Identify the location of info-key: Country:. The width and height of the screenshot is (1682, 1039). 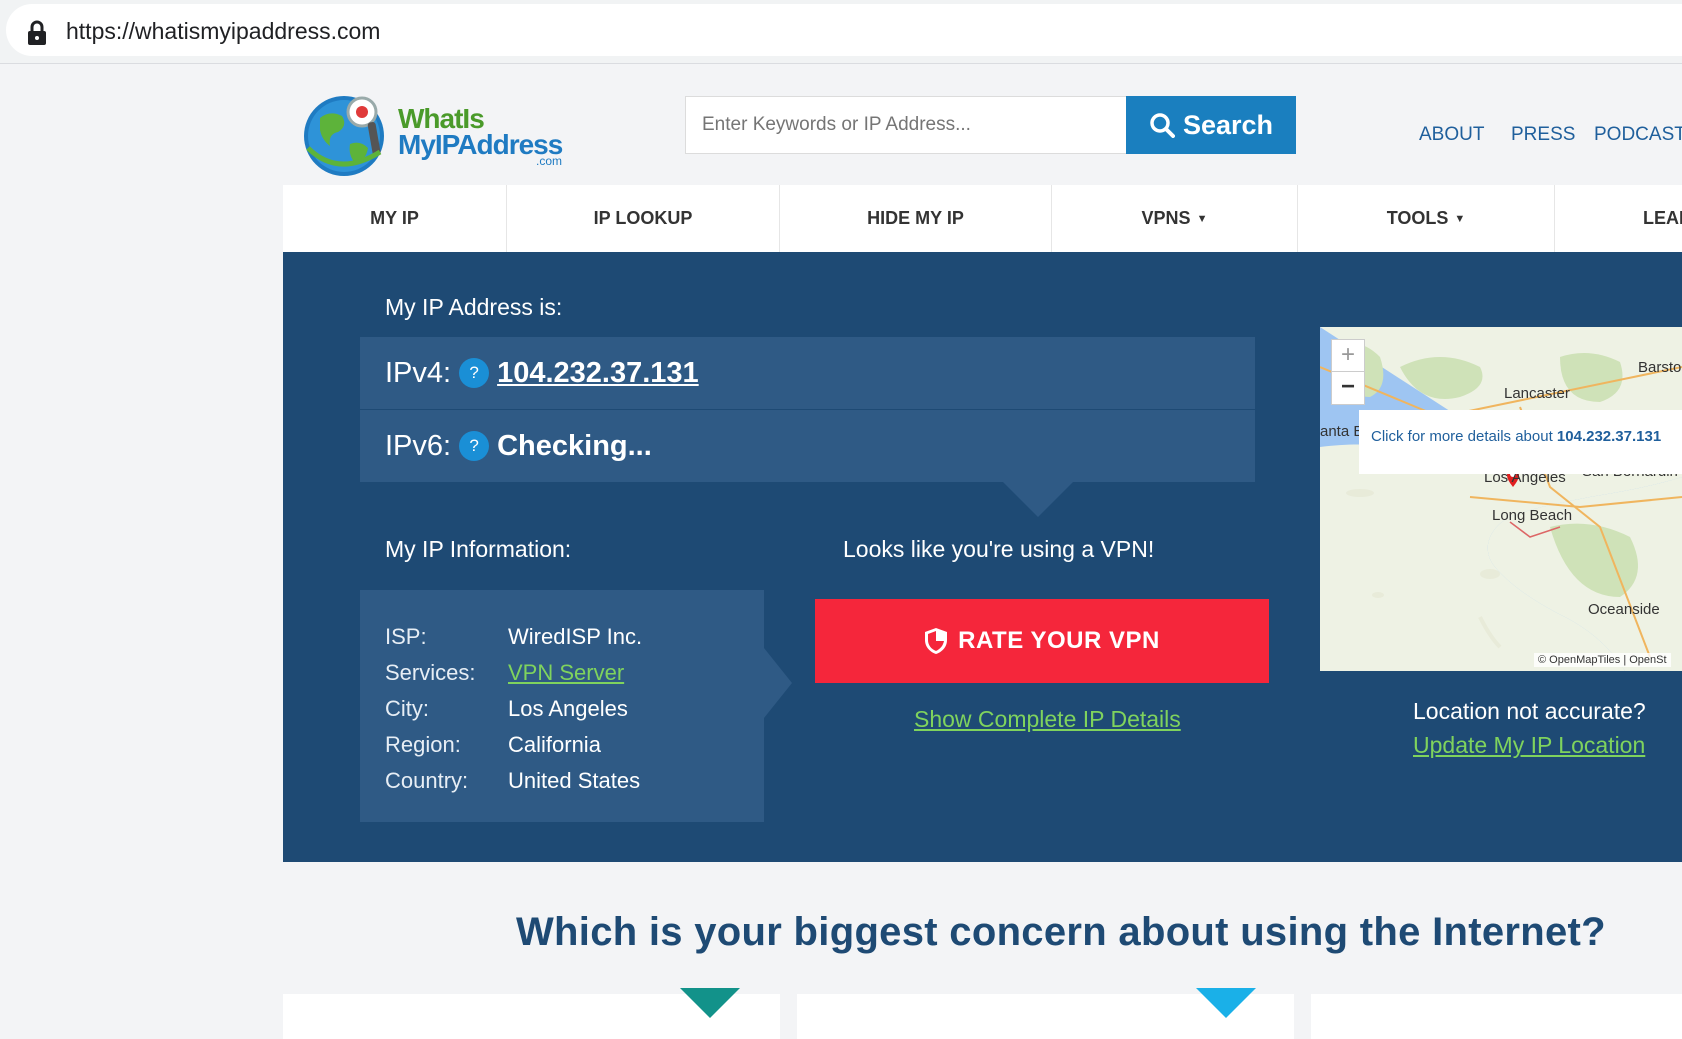
(427, 780).